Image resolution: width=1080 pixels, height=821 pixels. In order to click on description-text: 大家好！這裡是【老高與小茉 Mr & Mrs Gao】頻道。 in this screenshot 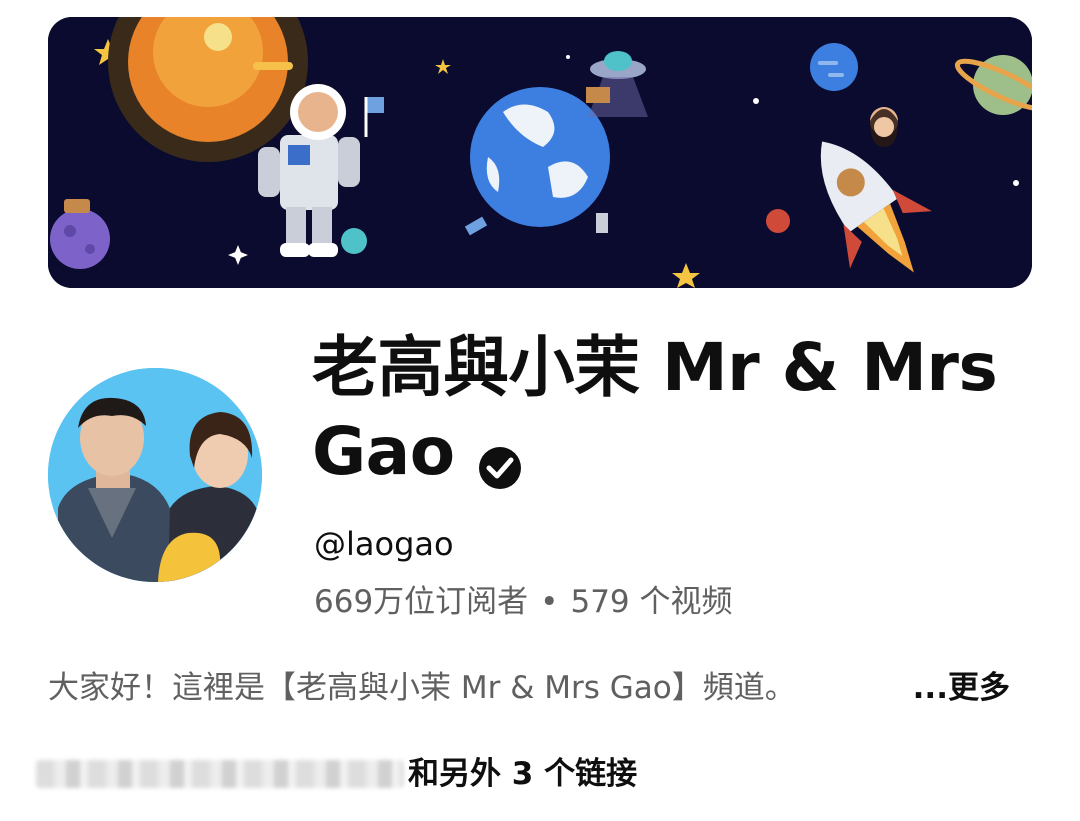, I will do `click(422, 688)`.